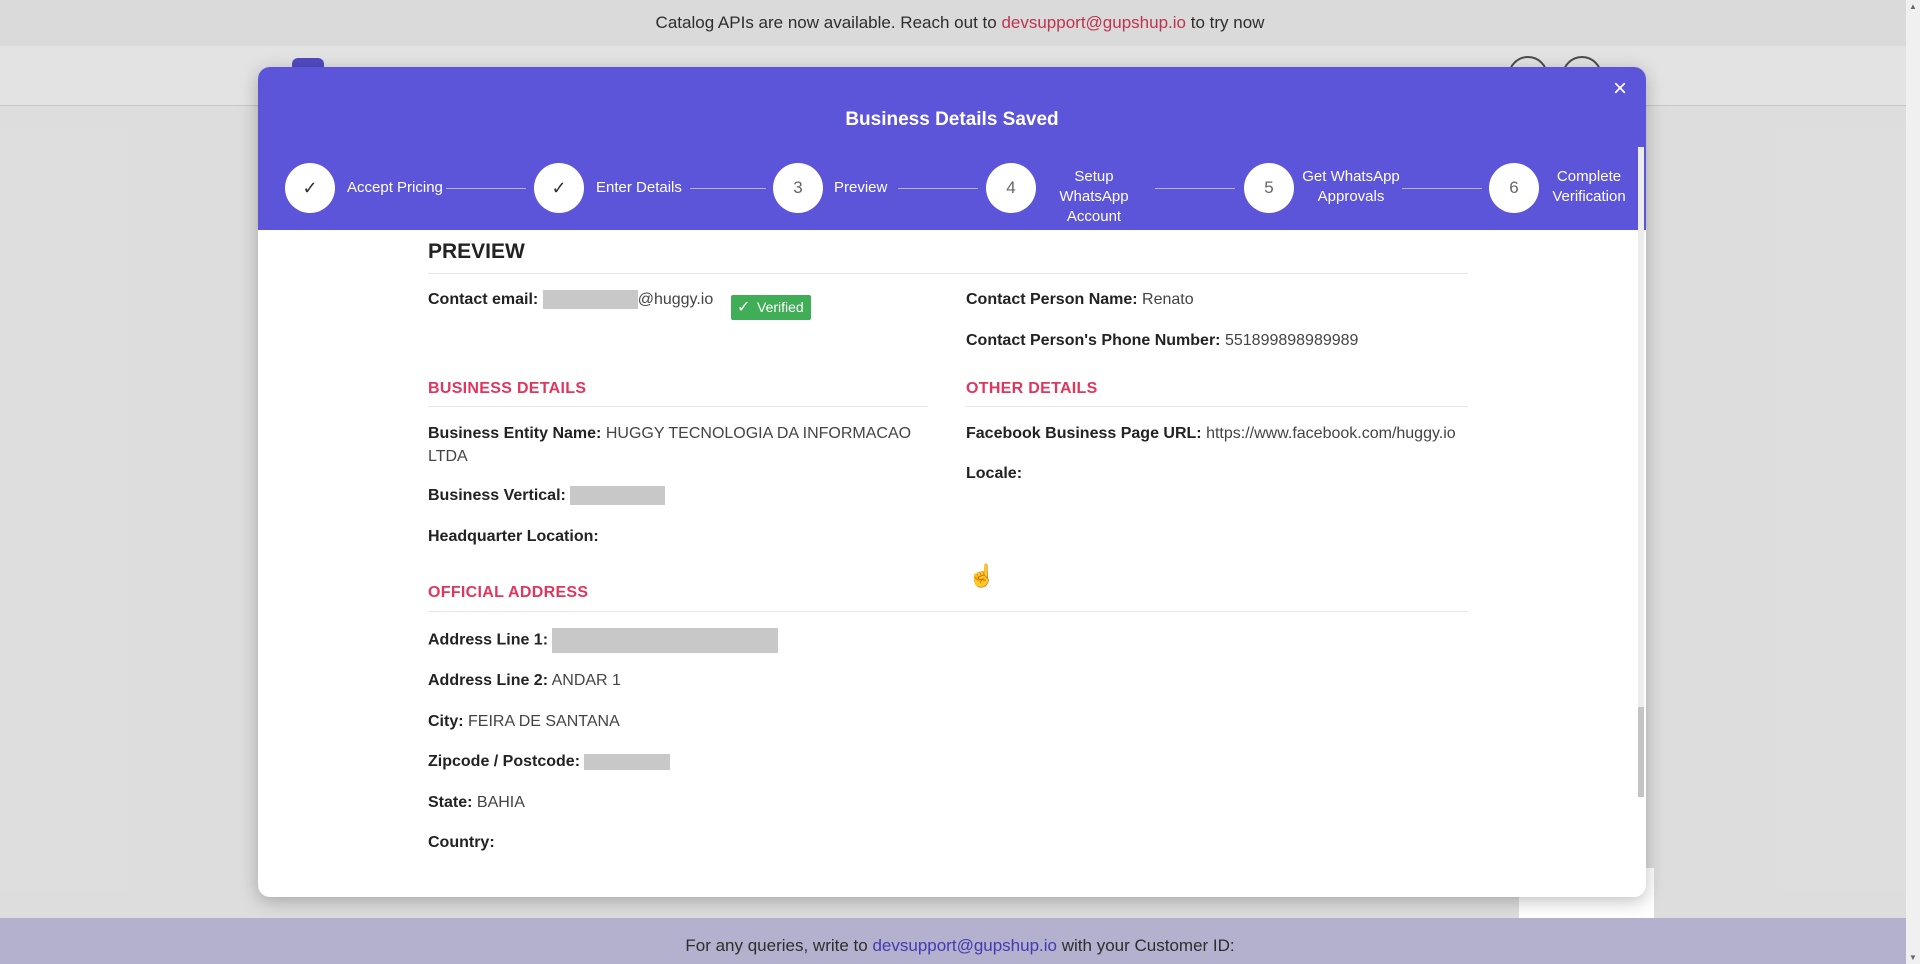 The height and width of the screenshot is (964, 1920). Describe the element at coordinates (590, 300) in the screenshot. I see `redacted-email` at that location.